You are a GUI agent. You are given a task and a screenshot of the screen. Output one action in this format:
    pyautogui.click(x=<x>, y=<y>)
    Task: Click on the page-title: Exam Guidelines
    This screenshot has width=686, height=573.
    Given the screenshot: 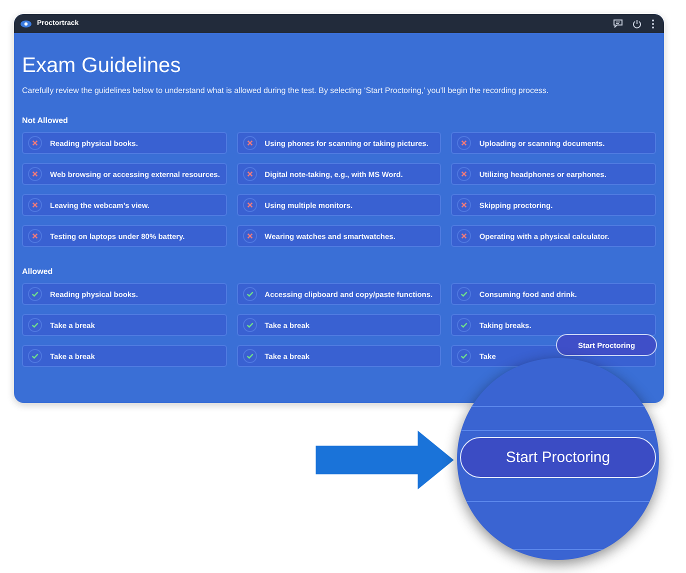 What is the action you would take?
    pyautogui.click(x=102, y=66)
    